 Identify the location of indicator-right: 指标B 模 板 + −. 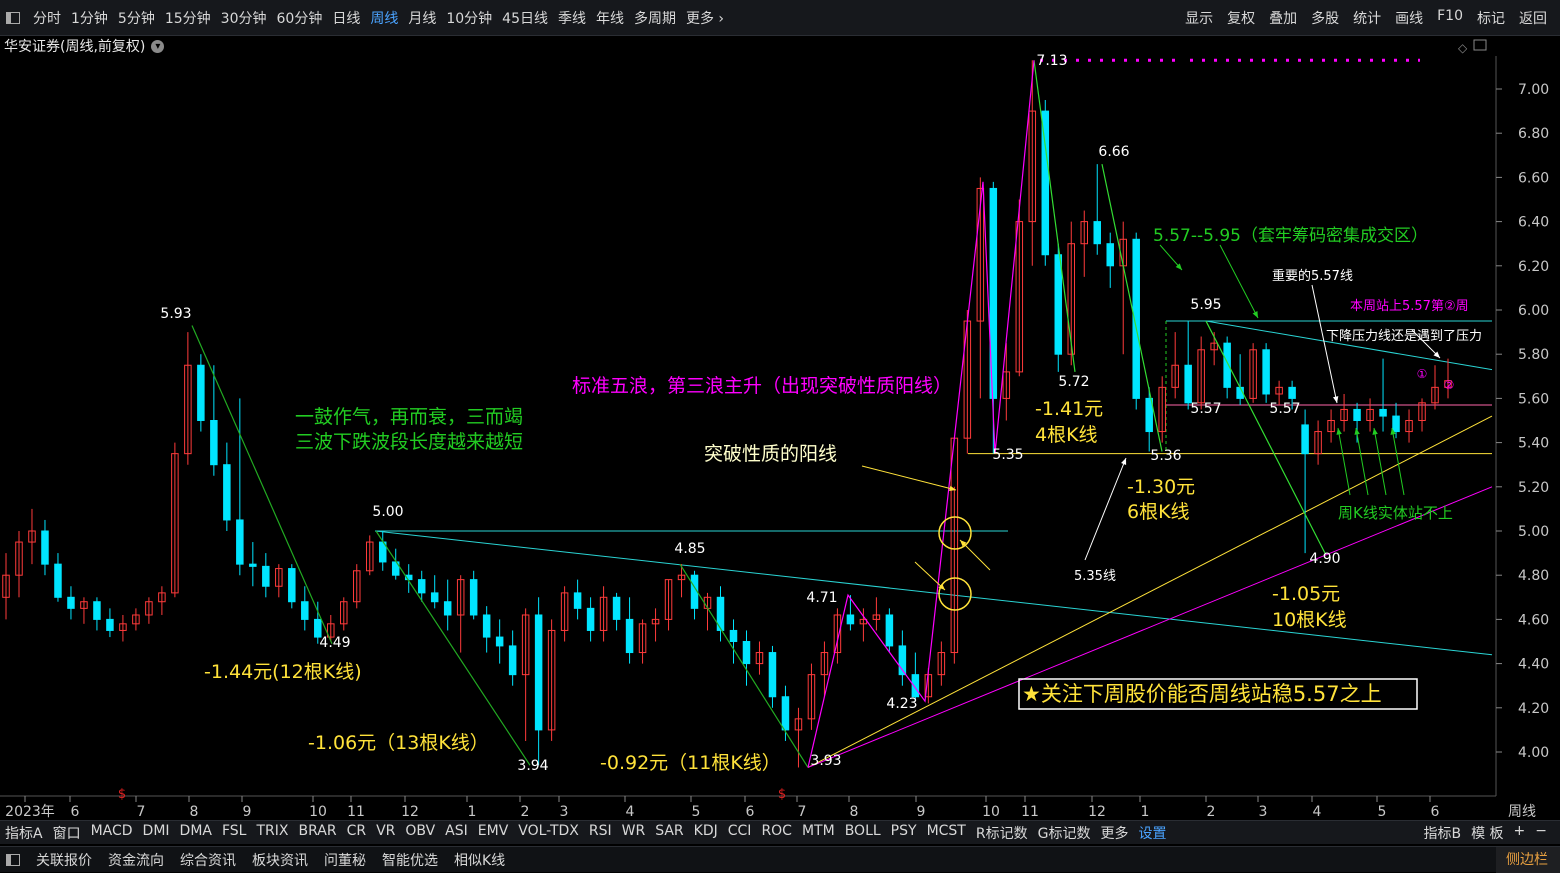
(1489, 833).